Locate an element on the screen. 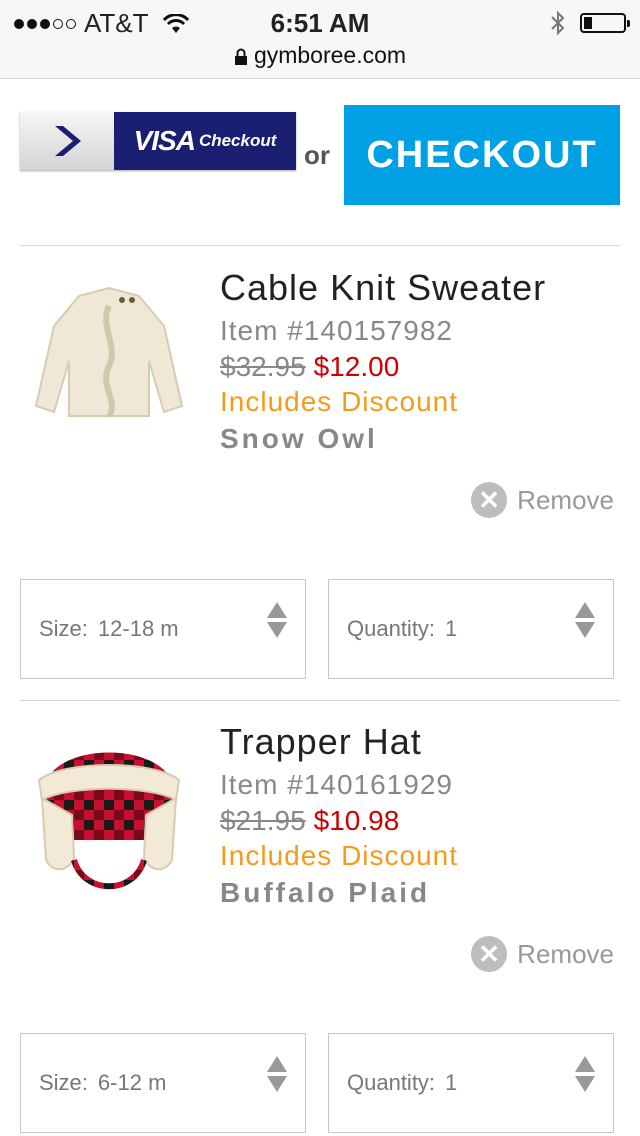  visa-logo-text: VISA is located at coordinates (164, 140).